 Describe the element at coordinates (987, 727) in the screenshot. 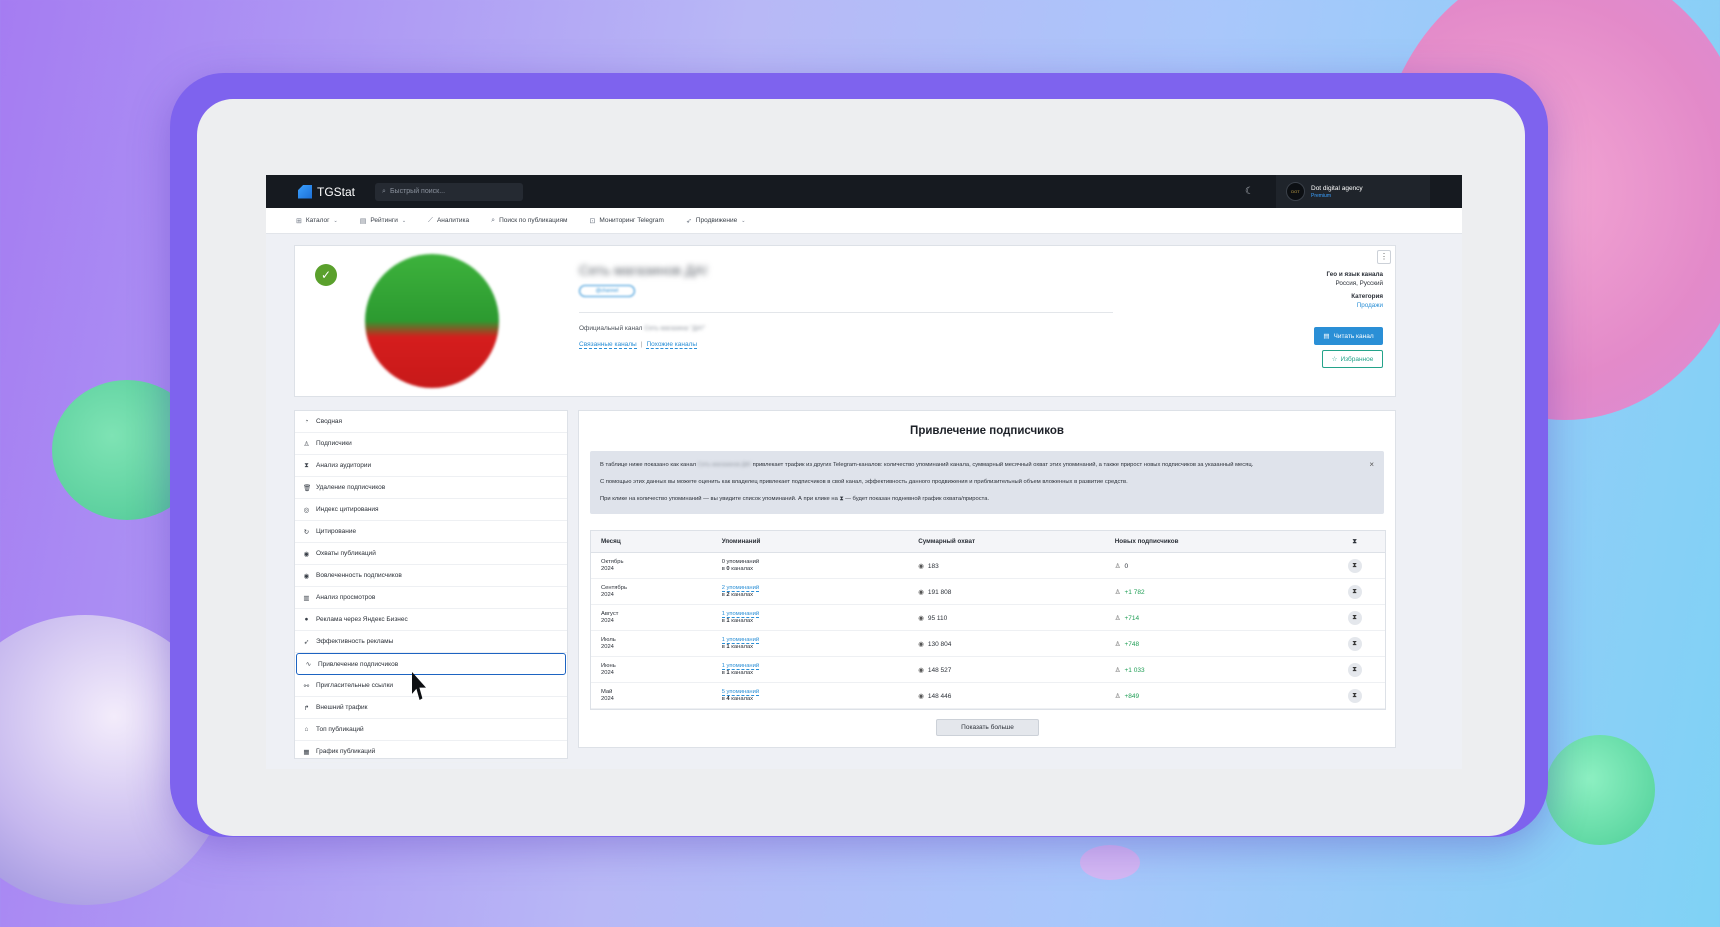

I see `show-more-button: Показать больше` at that location.